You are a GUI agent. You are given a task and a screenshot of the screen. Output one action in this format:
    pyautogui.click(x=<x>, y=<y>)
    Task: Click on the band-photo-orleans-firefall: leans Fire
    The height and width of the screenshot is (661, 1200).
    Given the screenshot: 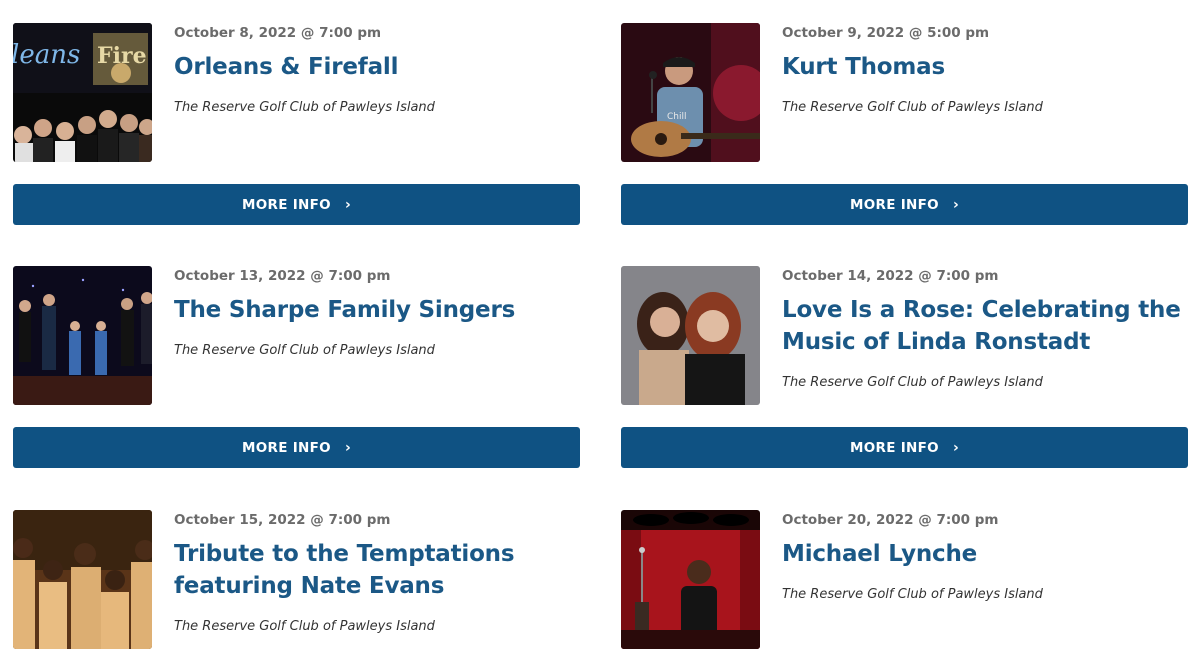 What is the action you would take?
    pyautogui.click(x=82, y=92)
    